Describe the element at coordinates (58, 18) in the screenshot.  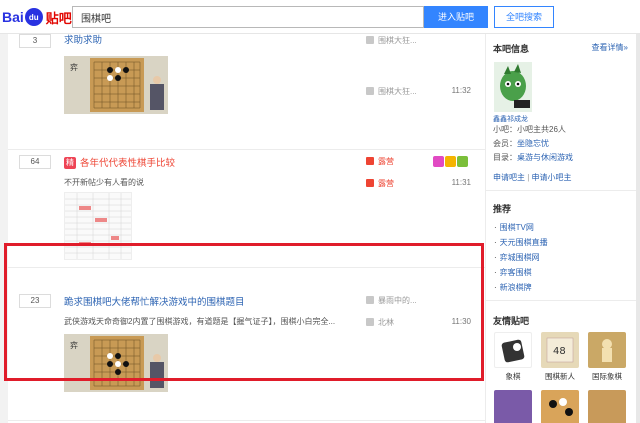
I see `logo-text-tieba: 贴吧` at that location.